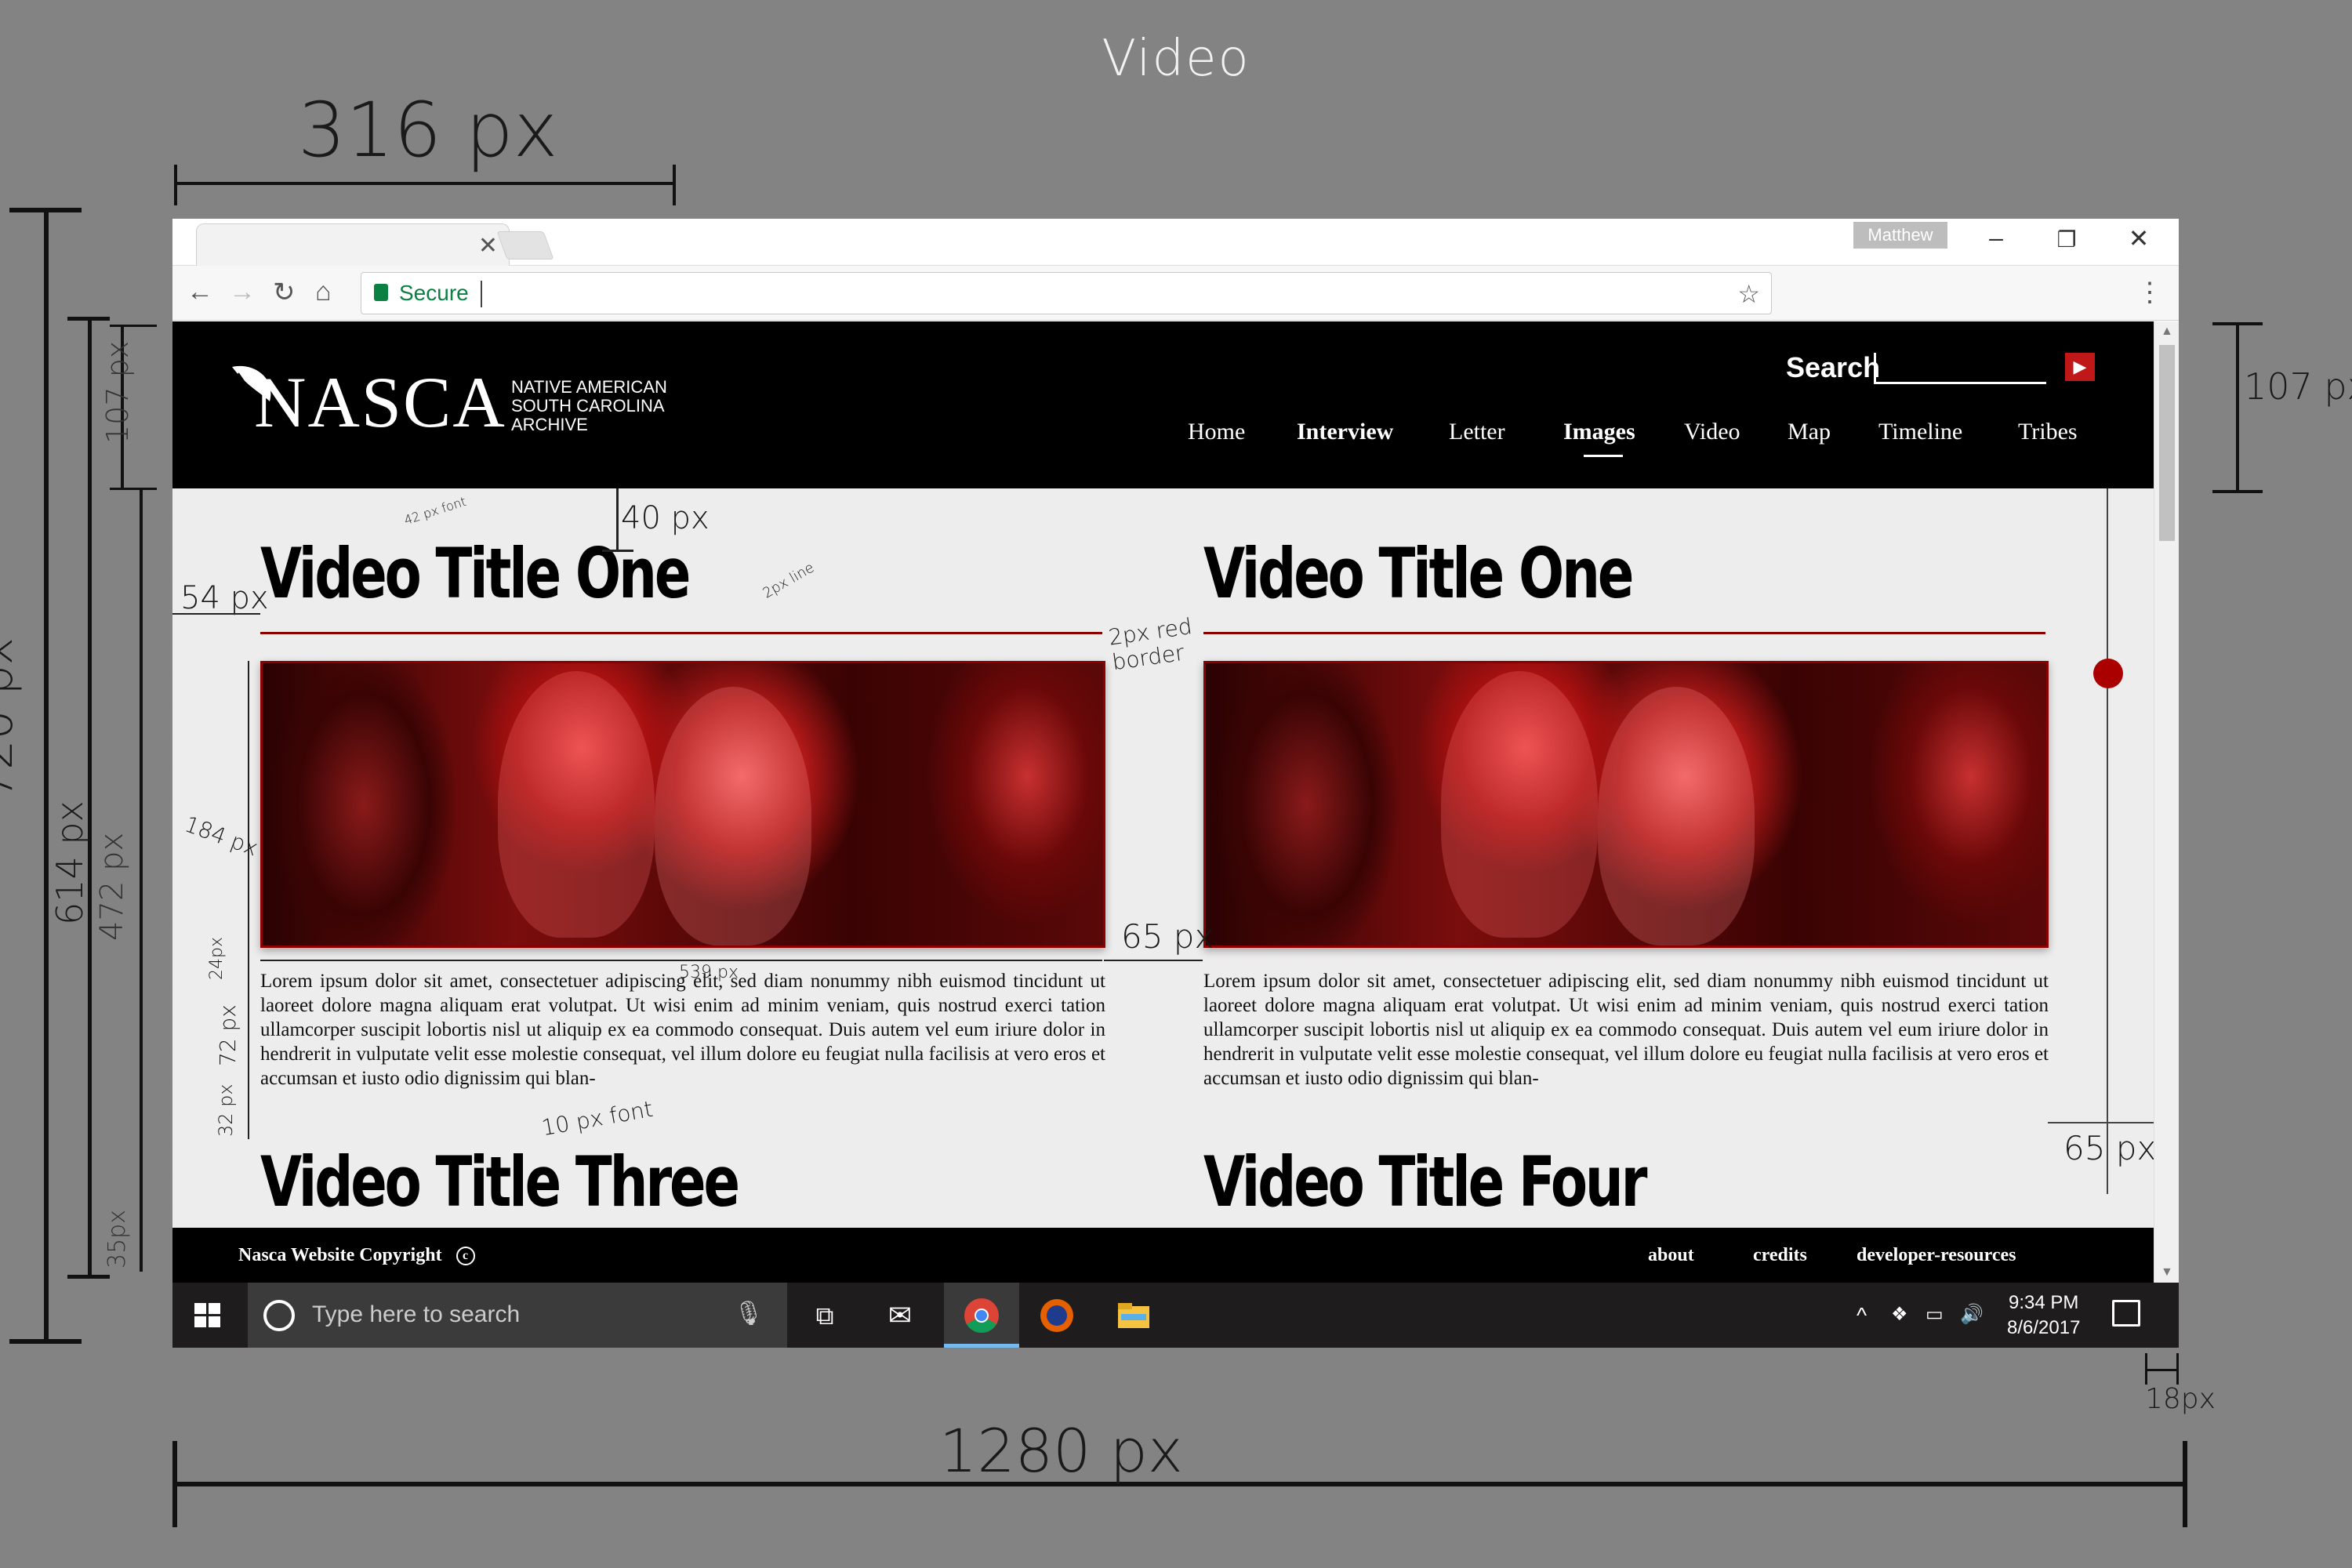 The height and width of the screenshot is (1568, 2352). What do you see at coordinates (1061, 1451) in the screenshot?
I see `annotation-1280: 1280 px` at bounding box center [1061, 1451].